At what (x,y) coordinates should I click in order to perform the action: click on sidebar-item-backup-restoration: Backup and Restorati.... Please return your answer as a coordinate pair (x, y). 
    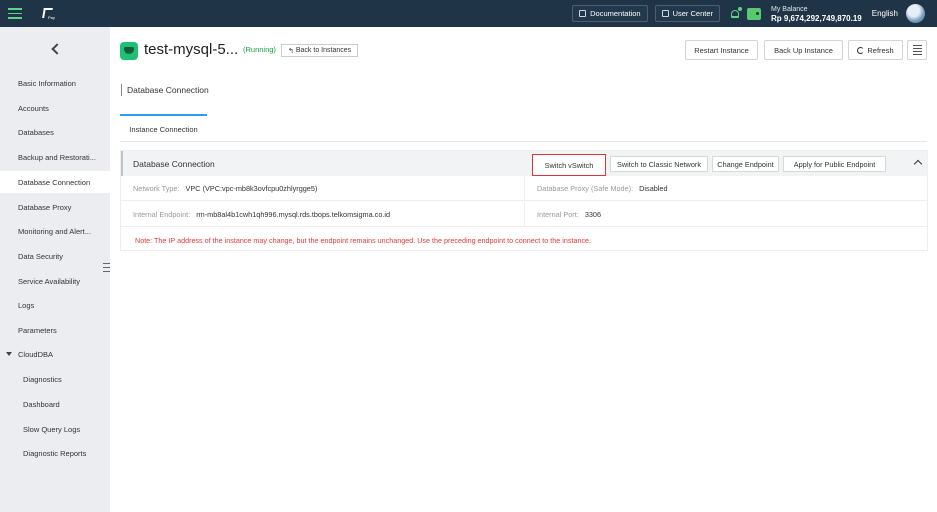
    Looking at the image, I should click on (55, 157).